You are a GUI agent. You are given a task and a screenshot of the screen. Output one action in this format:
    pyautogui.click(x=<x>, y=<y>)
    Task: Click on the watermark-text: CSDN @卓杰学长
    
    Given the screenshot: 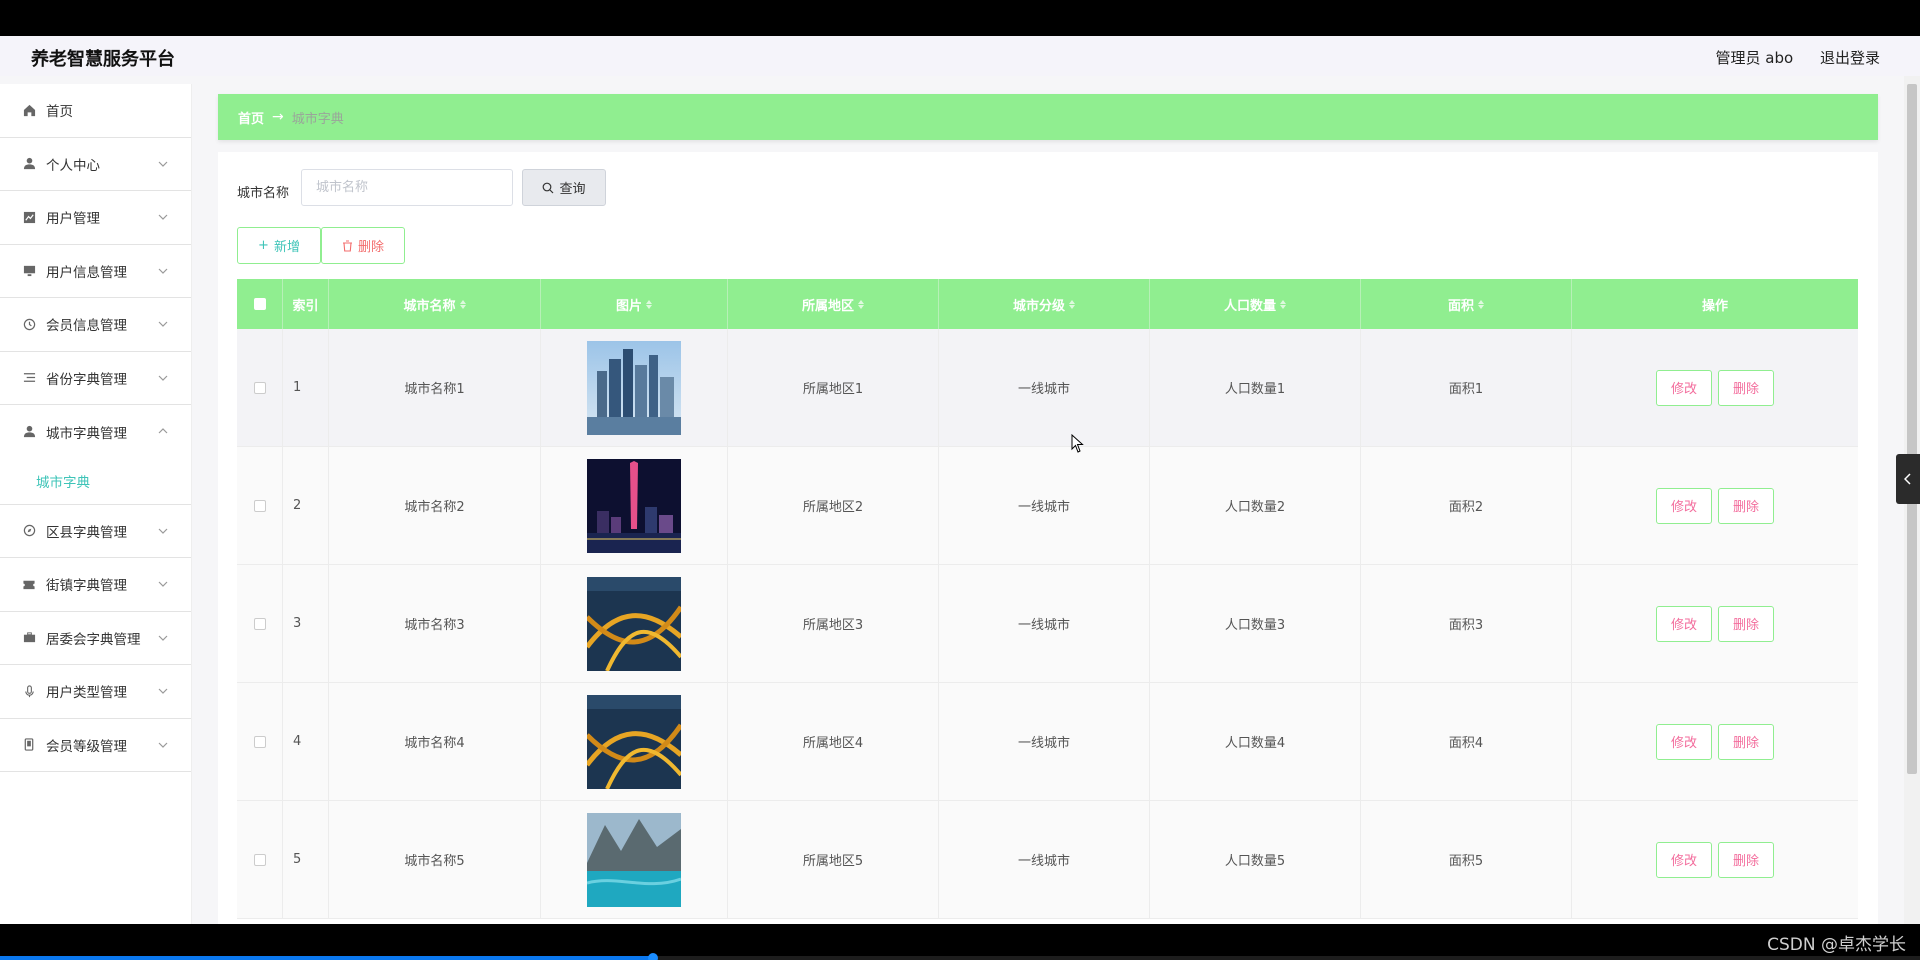 What is the action you would take?
    pyautogui.click(x=1836, y=945)
    